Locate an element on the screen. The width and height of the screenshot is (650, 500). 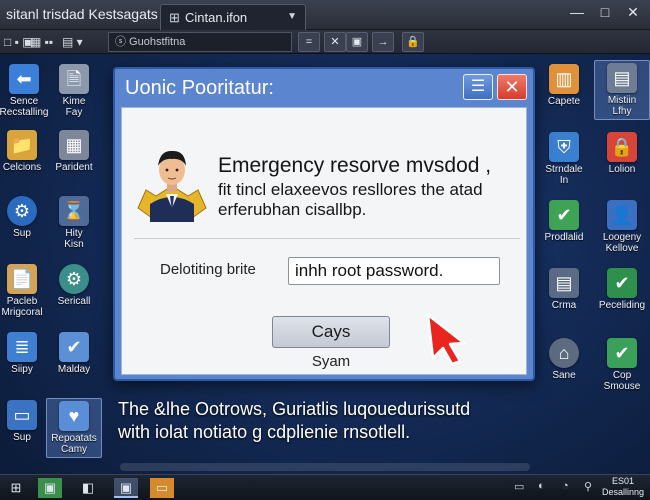
taskbar-app-4-icon: ▭ is located at coordinates (162, 488).